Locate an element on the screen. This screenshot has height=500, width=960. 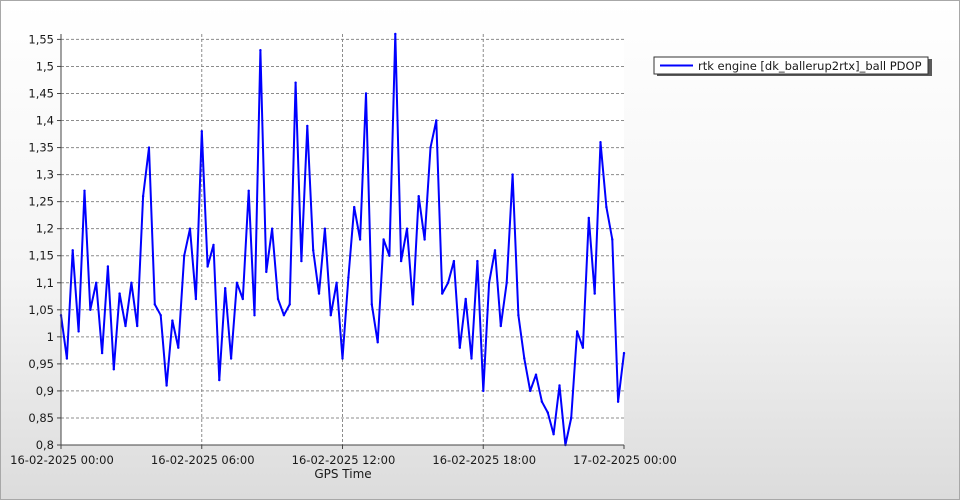
x-tick-label: 17-02-2025 00:00 is located at coordinates (625, 460).